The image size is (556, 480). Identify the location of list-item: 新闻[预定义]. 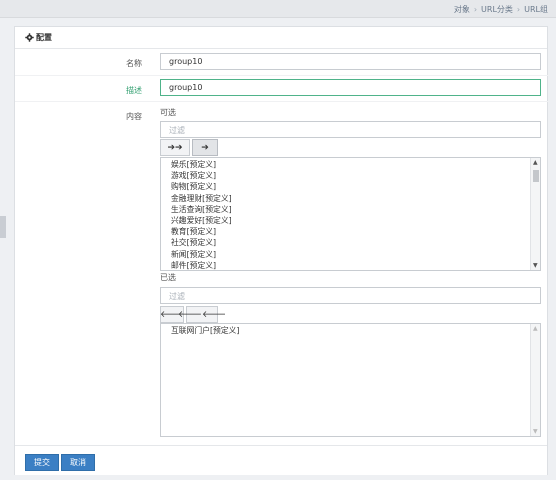
(350, 254).